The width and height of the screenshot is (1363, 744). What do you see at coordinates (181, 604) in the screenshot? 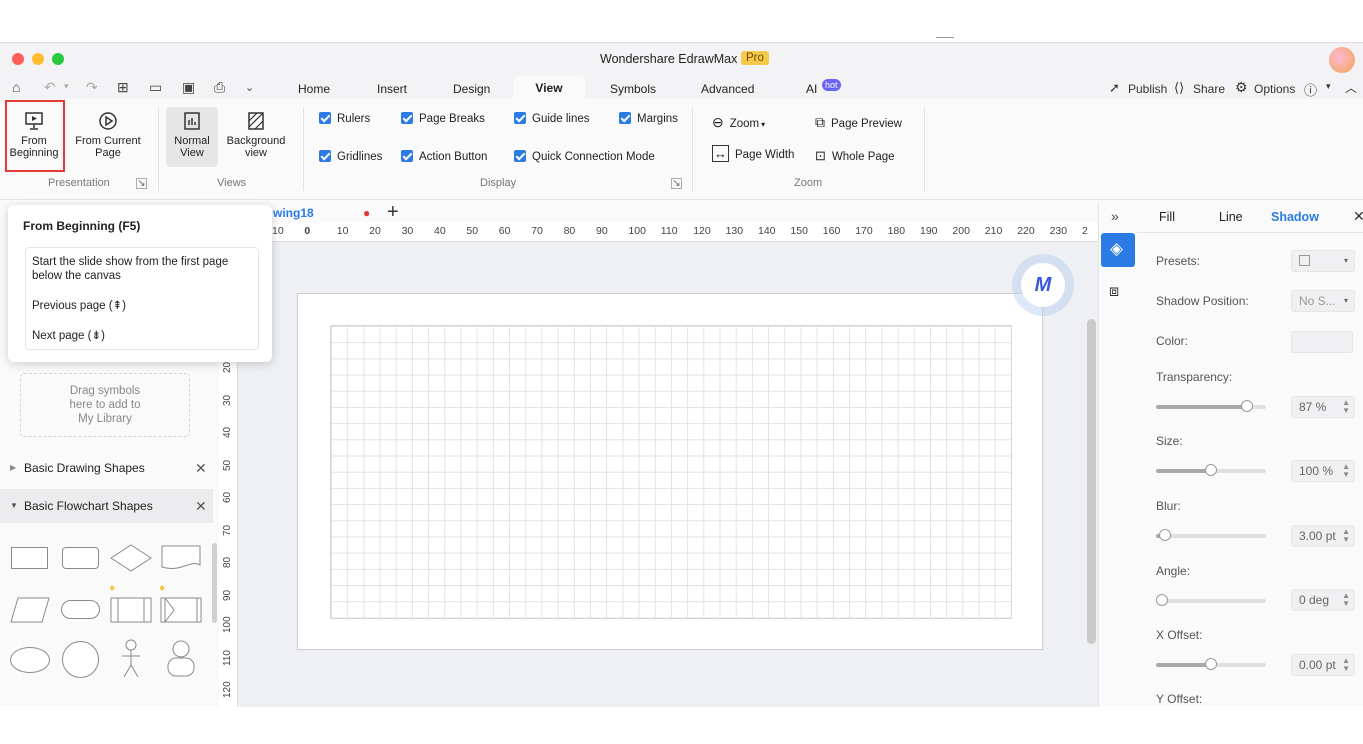
I see `stored-data-shape` at bounding box center [181, 604].